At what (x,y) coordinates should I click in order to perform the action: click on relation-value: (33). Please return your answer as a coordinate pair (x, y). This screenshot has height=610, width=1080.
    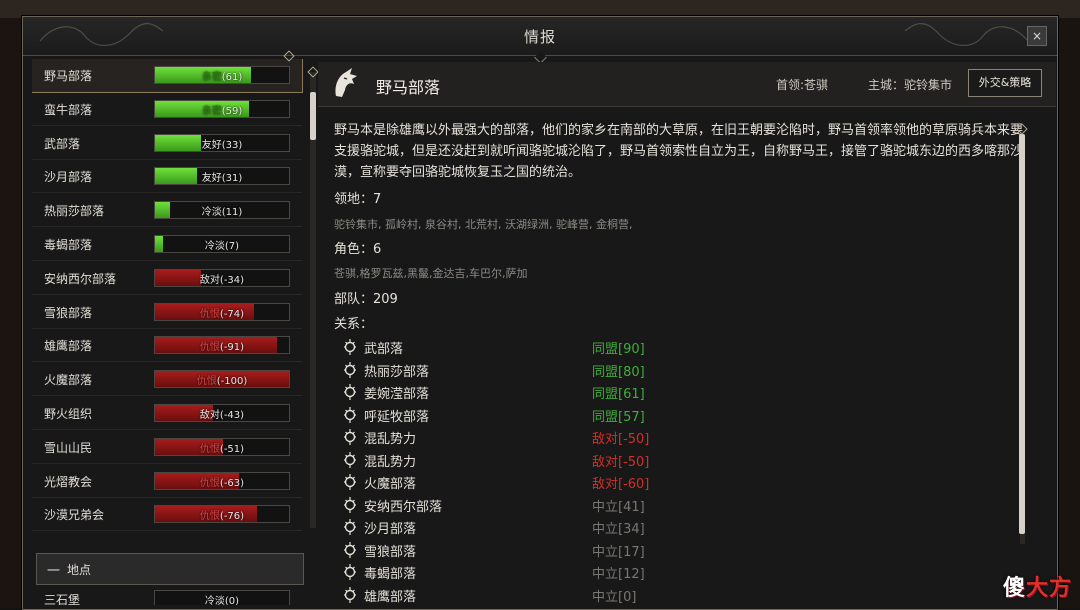
    Looking at the image, I should click on (232, 145).